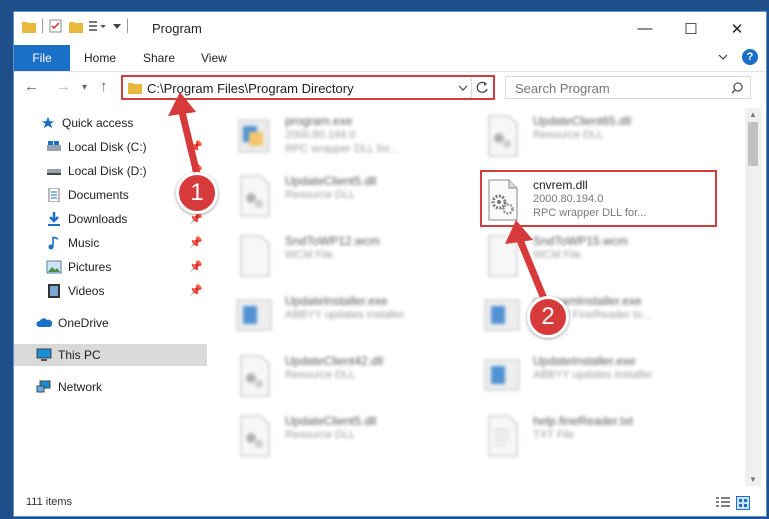 The height and width of the screenshot is (519, 769). Describe the element at coordinates (98, 195) in the screenshot. I see `sidebar-item-label: Documents` at that location.